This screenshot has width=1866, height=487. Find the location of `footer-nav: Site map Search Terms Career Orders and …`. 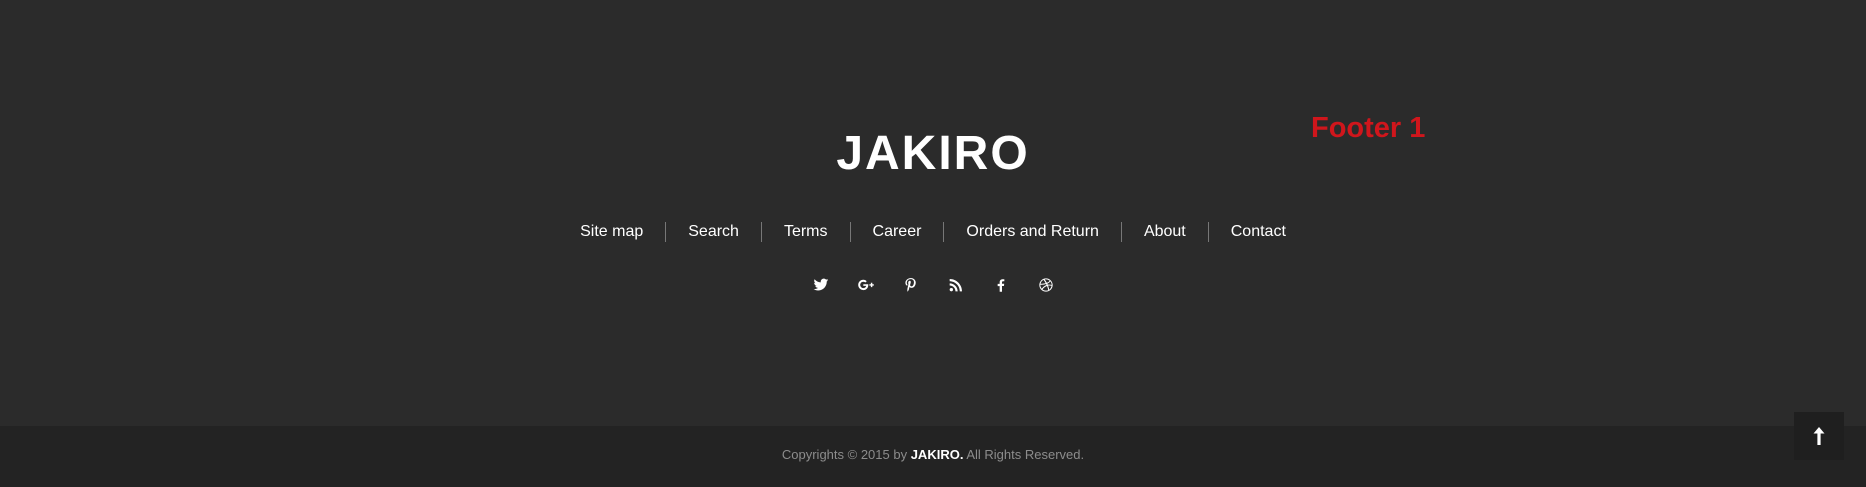

footer-nav: Site map Search Terms Career Orders and … is located at coordinates (933, 232).